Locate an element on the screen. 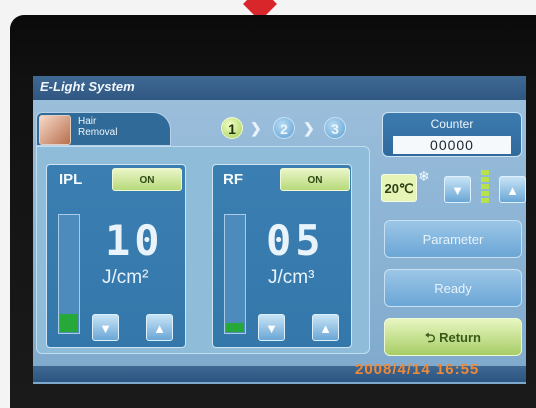 This screenshot has width=536, height=408. cooling-level-indicator is located at coordinates (485, 187).